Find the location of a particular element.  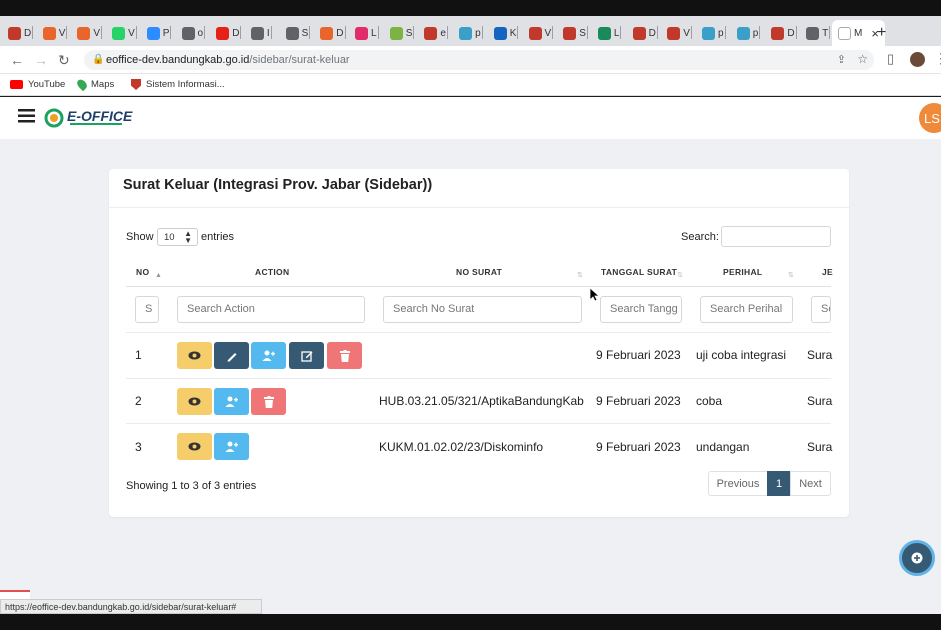

browser-tab: I is located at coordinates (261, 33).